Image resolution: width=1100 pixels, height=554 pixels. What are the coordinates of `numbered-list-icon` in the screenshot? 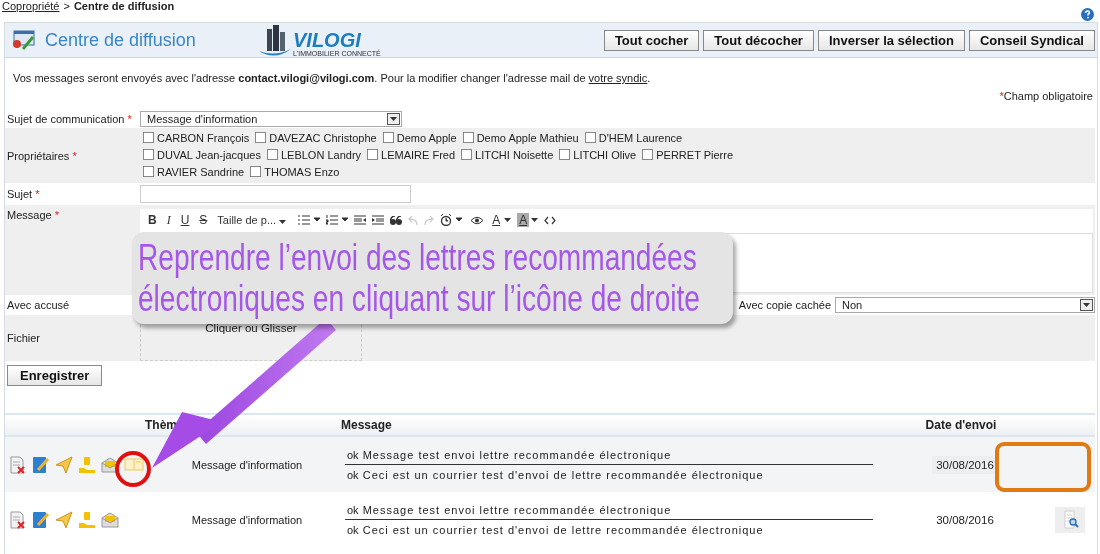 It's located at (337, 220).